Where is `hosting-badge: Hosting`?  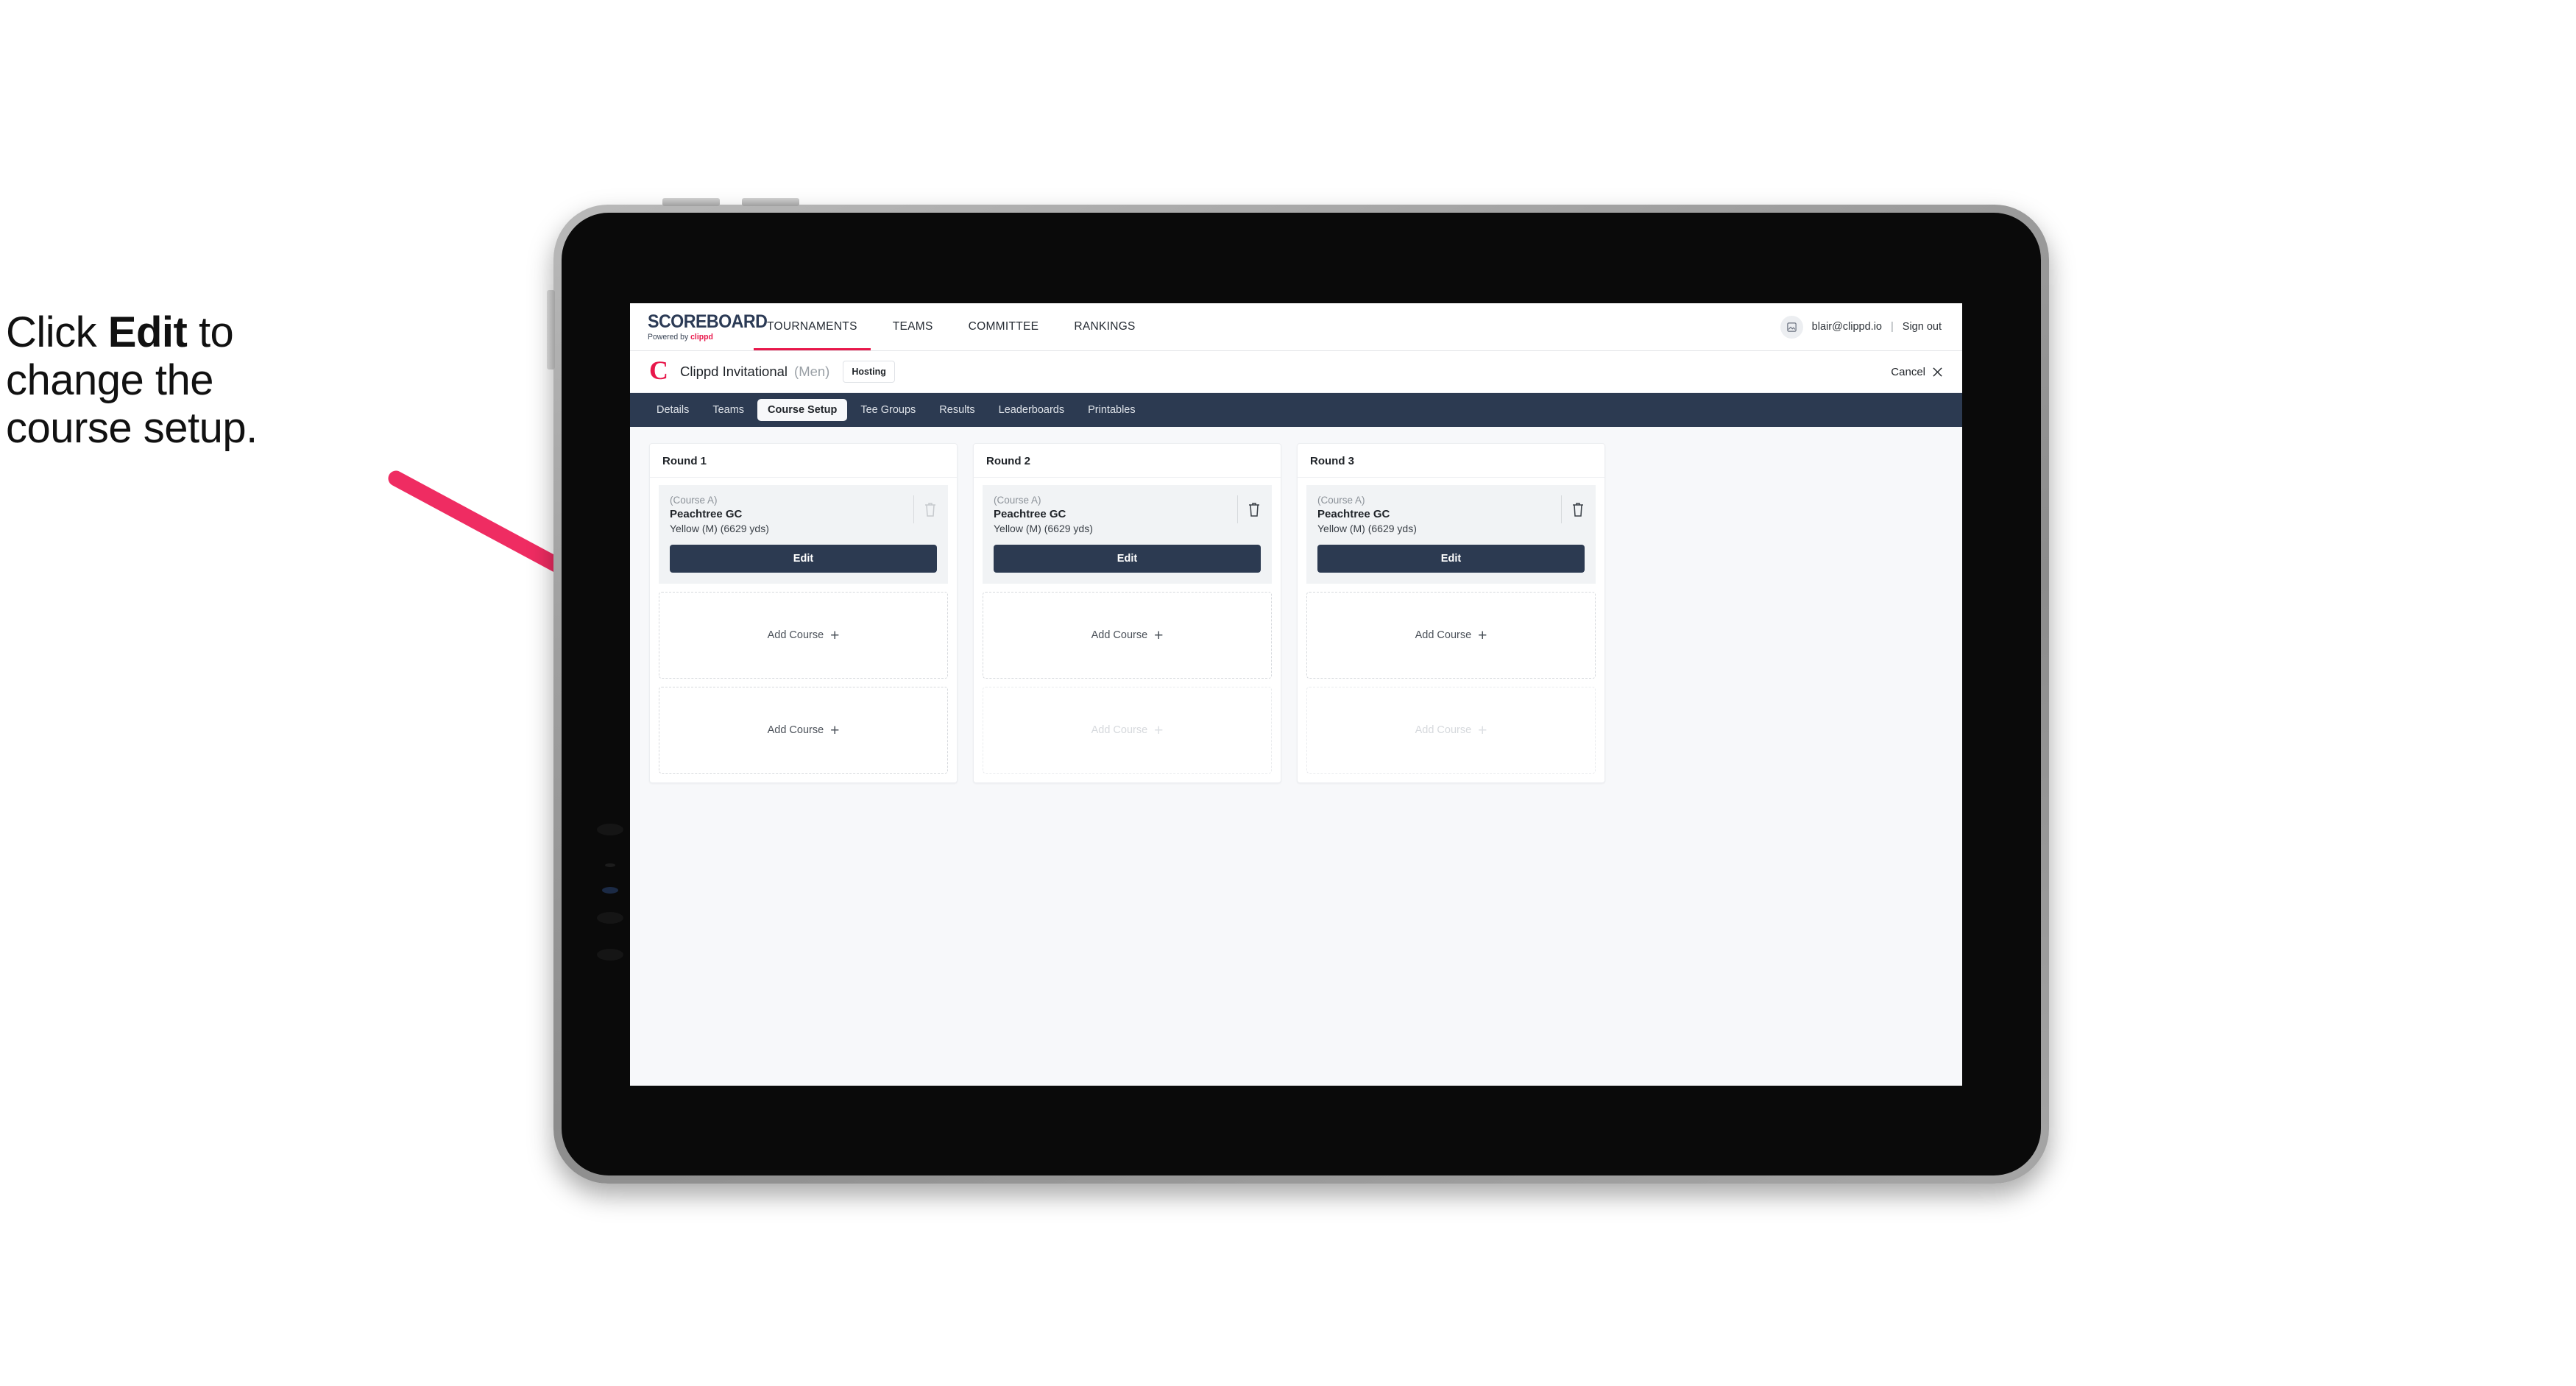 hosting-badge: Hosting is located at coordinates (869, 372).